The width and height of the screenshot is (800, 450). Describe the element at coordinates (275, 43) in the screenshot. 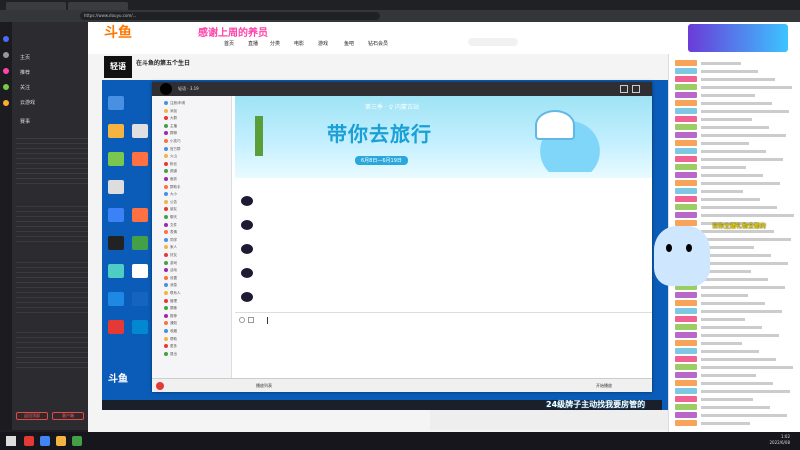

I see `nav-category: 分类` at that location.